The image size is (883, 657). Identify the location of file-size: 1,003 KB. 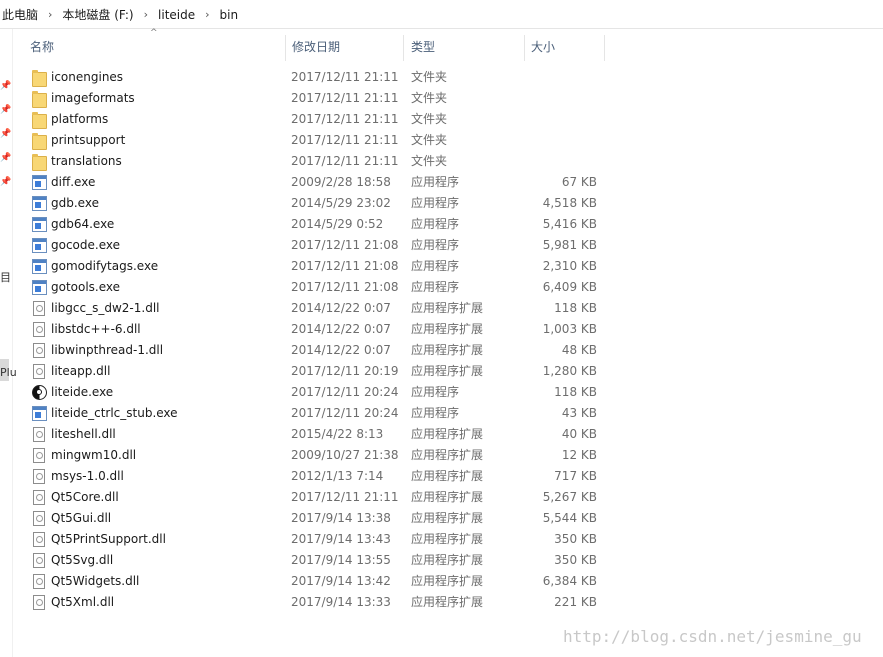
(569, 329).